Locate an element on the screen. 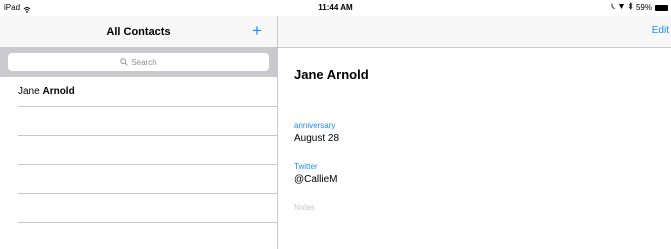 This screenshot has height=249, width=671. status-bar: iPad 11:44 AM 59% is located at coordinates (335, 8).